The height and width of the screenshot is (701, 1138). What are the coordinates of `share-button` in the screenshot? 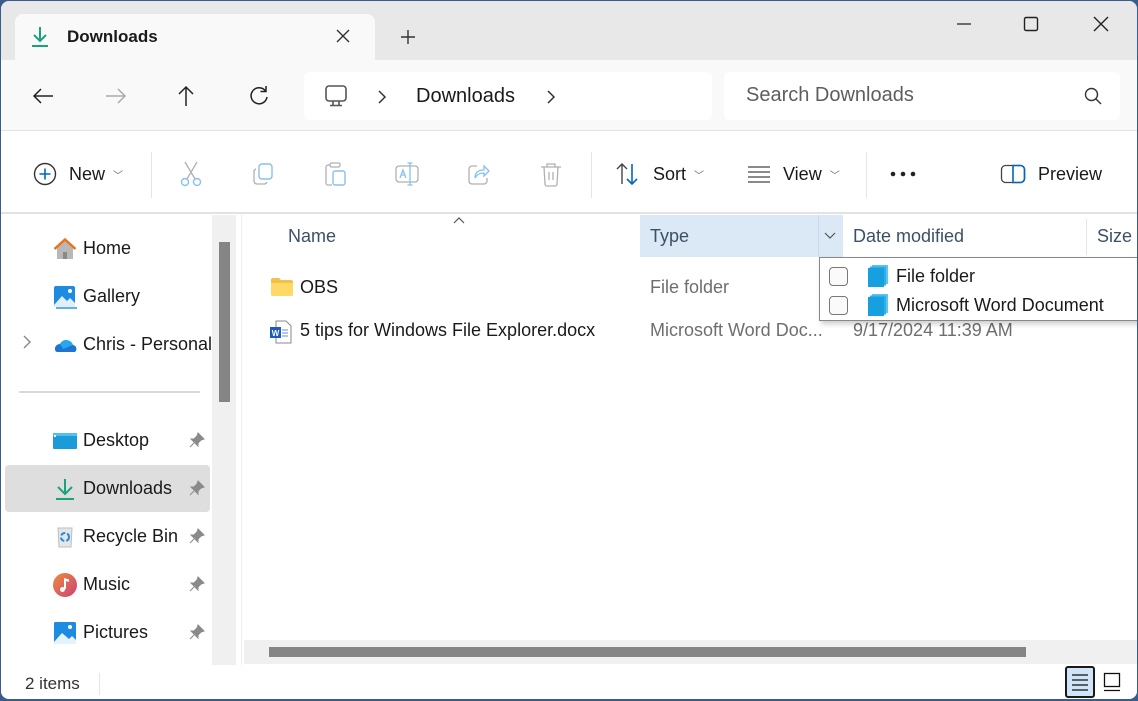 It's located at (479, 174).